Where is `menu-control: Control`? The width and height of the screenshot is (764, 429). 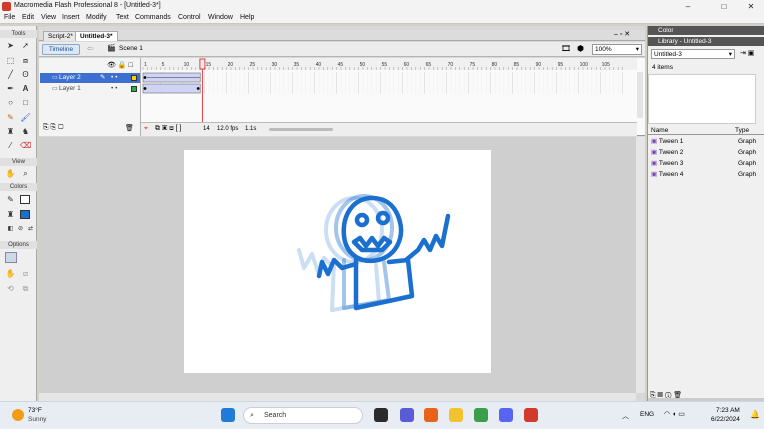 menu-control: Control is located at coordinates (189, 17).